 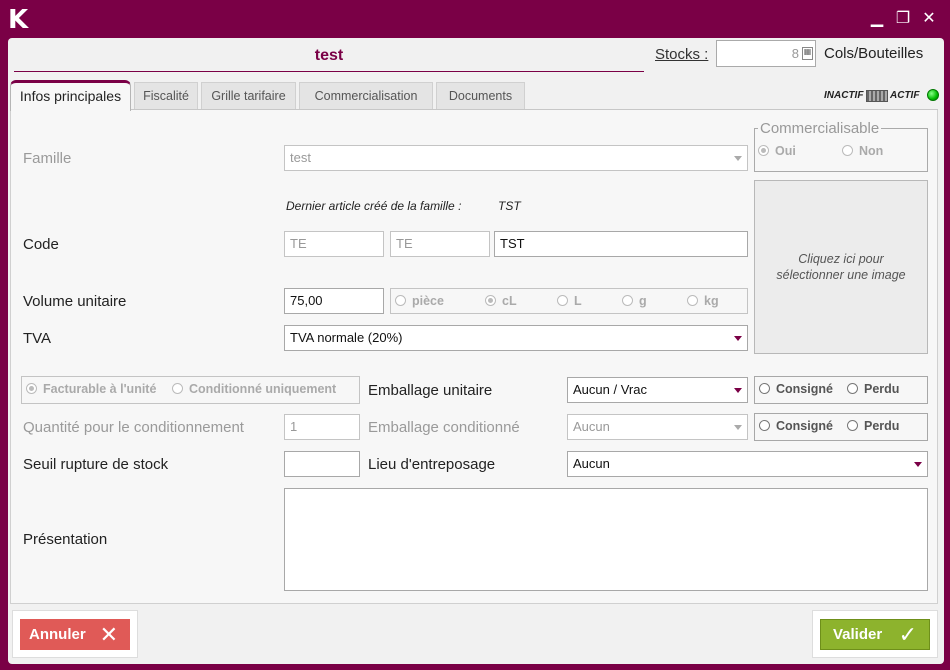 I want to click on presentation-textarea, so click(x=606, y=539).